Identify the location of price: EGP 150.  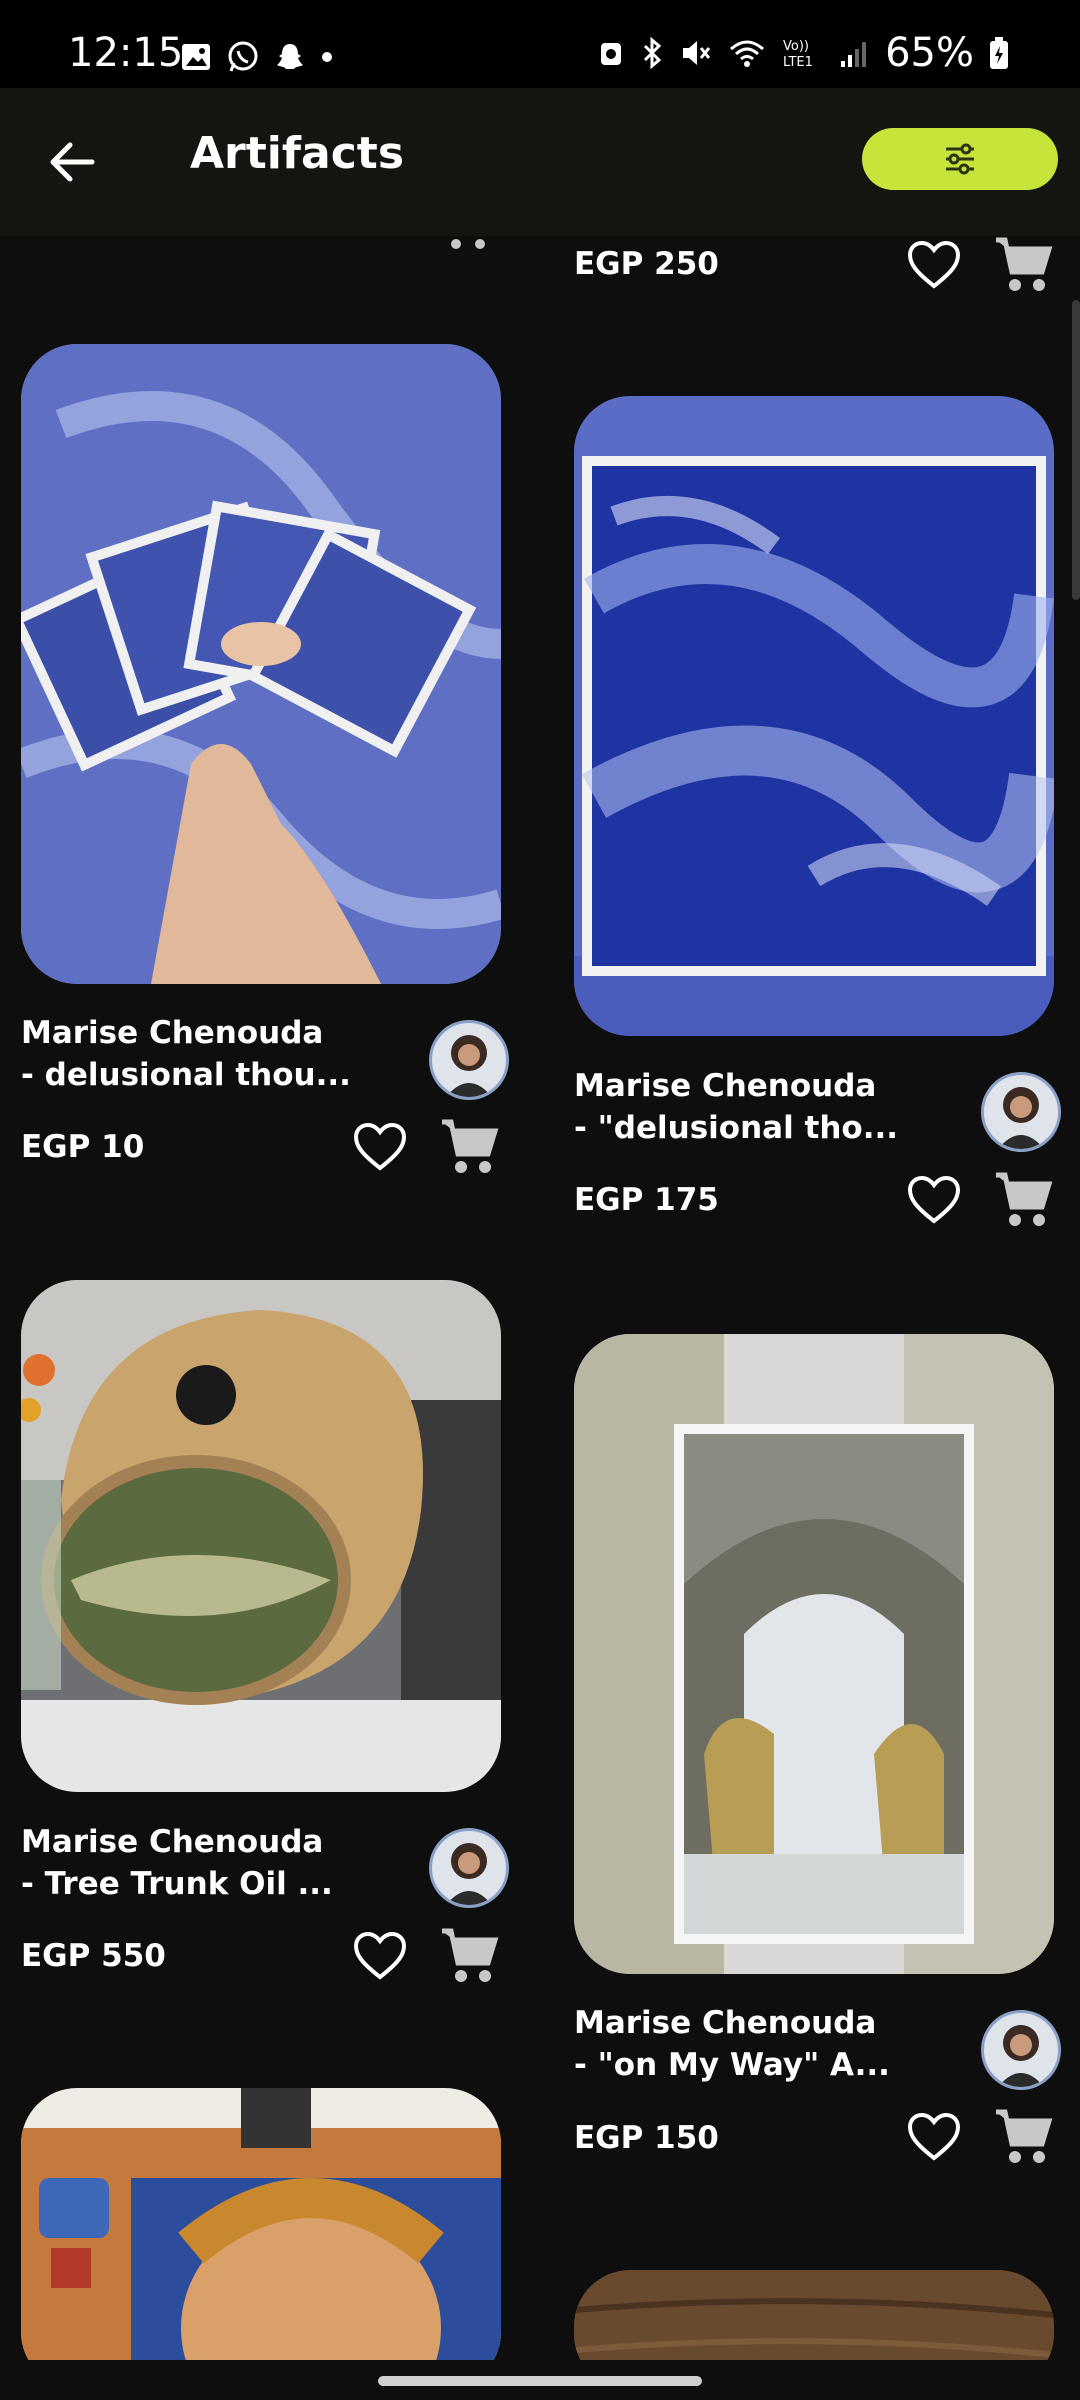
(646, 2138).